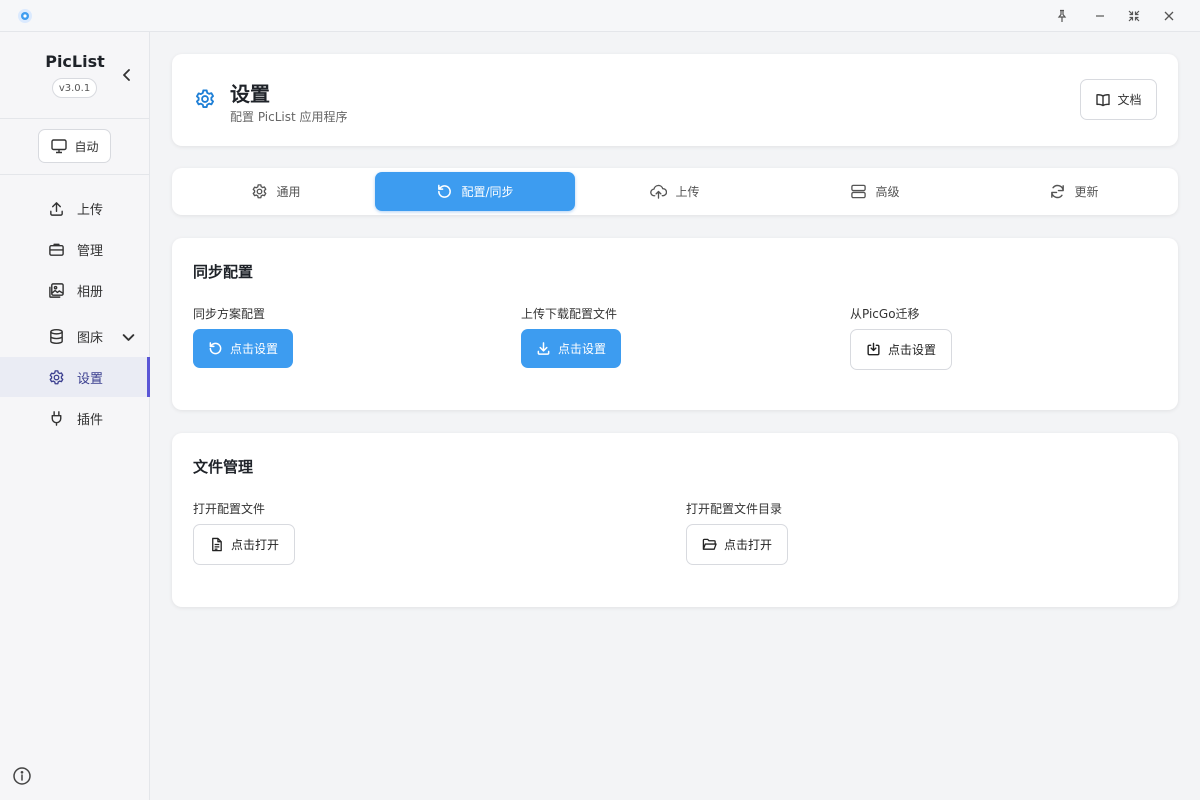 The width and height of the screenshot is (1200, 800). What do you see at coordinates (1129, 100) in the screenshot?
I see `docs-label: 文档` at bounding box center [1129, 100].